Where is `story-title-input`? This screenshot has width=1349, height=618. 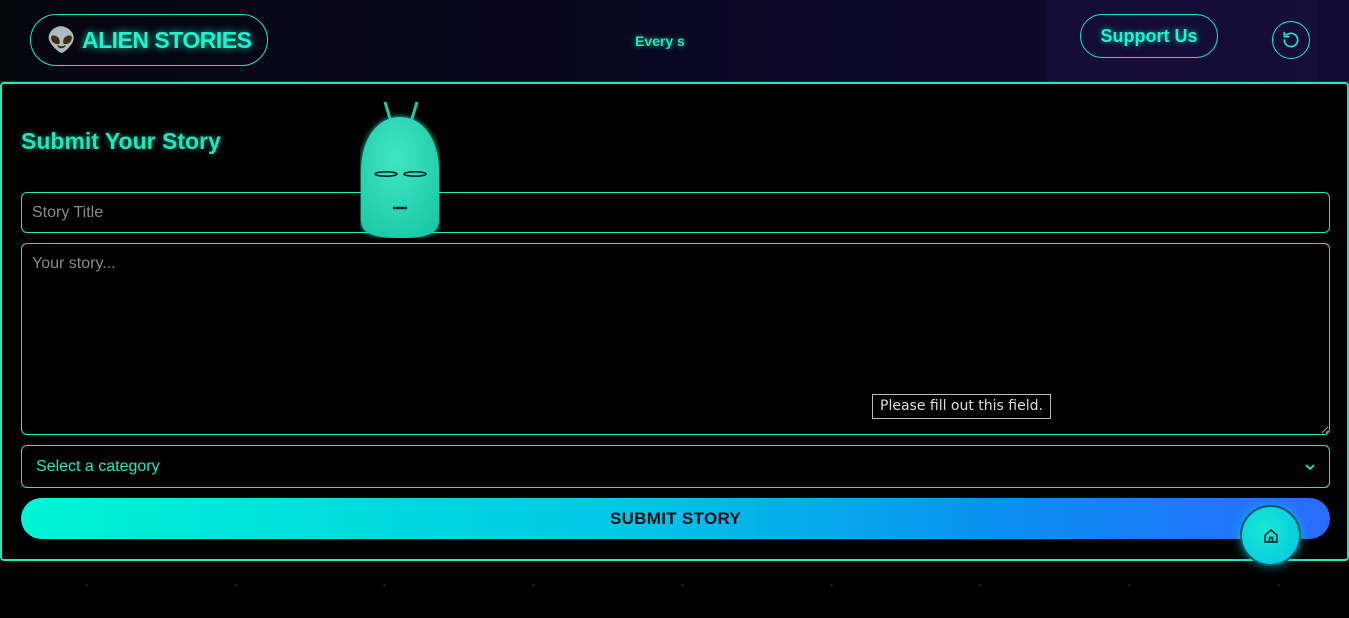 story-title-input is located at coordinates (675, 212).